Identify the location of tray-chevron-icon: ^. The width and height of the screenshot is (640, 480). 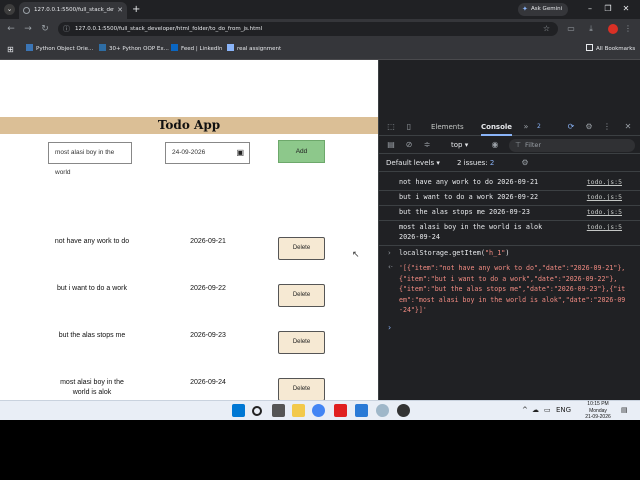
(525, 410).